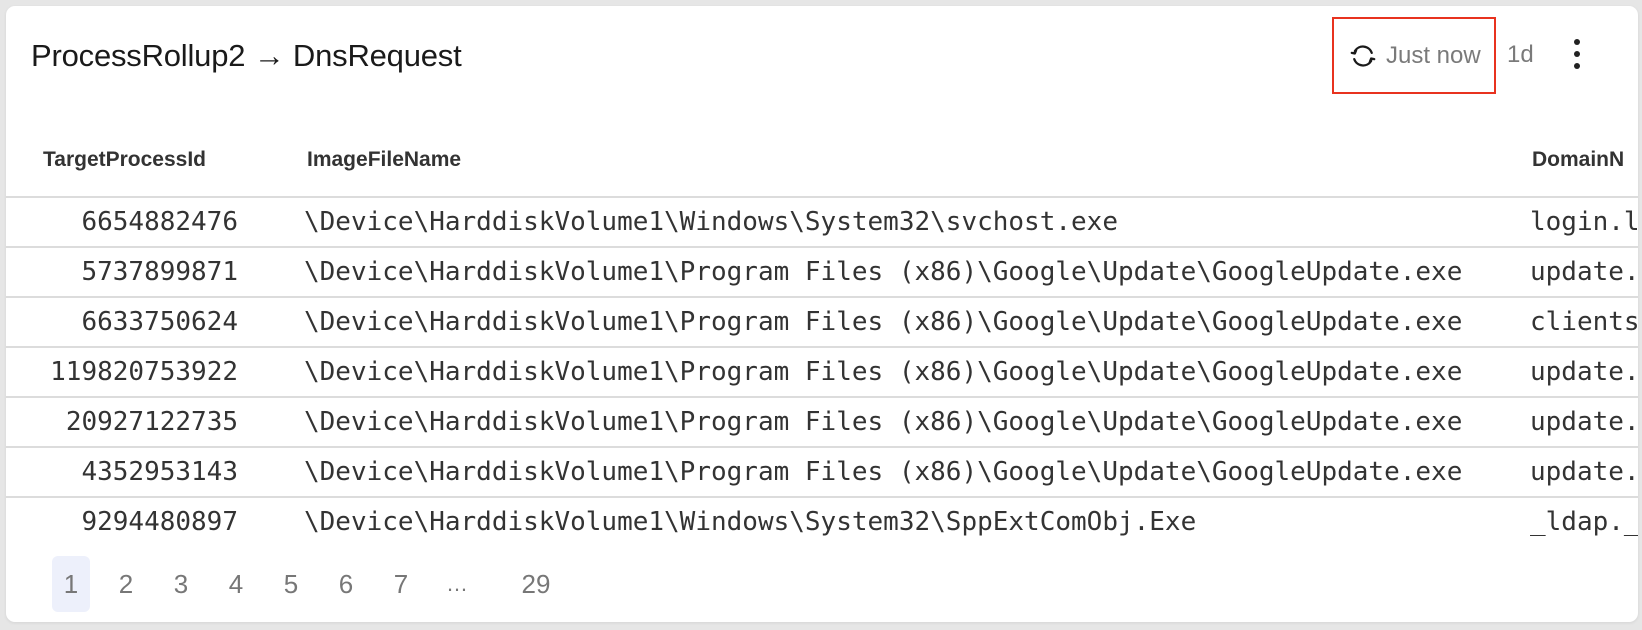 The height and width of the screenshot is (630, 1642). What do you see at coordinates (236, 584) in the screenshot?
I see `page-button: 4` at bounding box center [236, 584].